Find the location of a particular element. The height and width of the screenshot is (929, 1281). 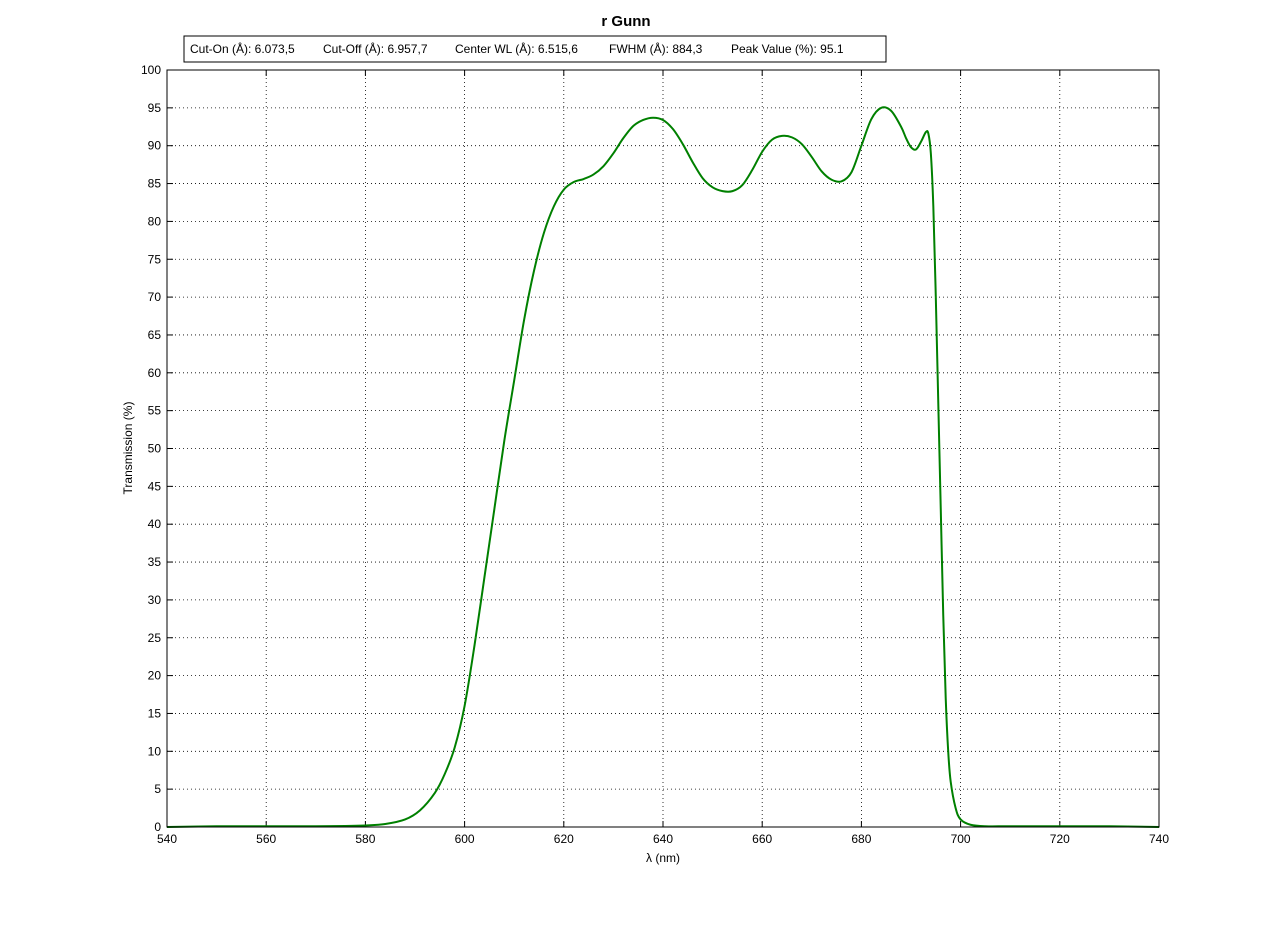

y-tick-label: 50 is located at coordinates (155, 449).